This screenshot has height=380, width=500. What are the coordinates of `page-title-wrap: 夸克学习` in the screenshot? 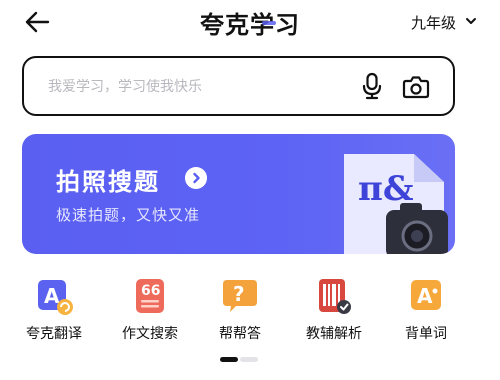 It's located at (250, 22).